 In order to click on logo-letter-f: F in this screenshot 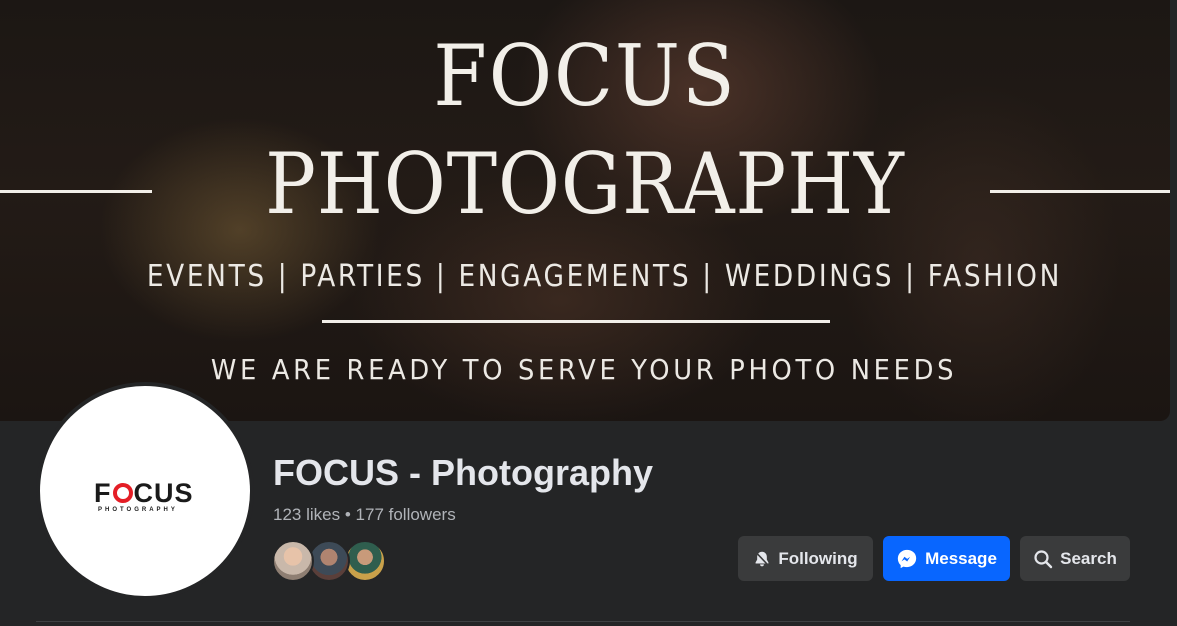, I will do `click(103, 493)`.